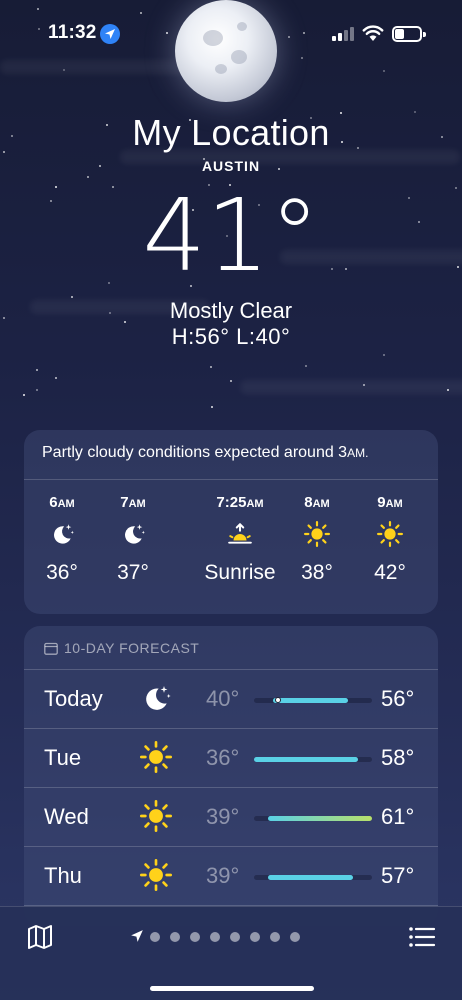  Describe the element at coordinates (373, 33) in the screenshot. I see `wifi-icon` at that location.